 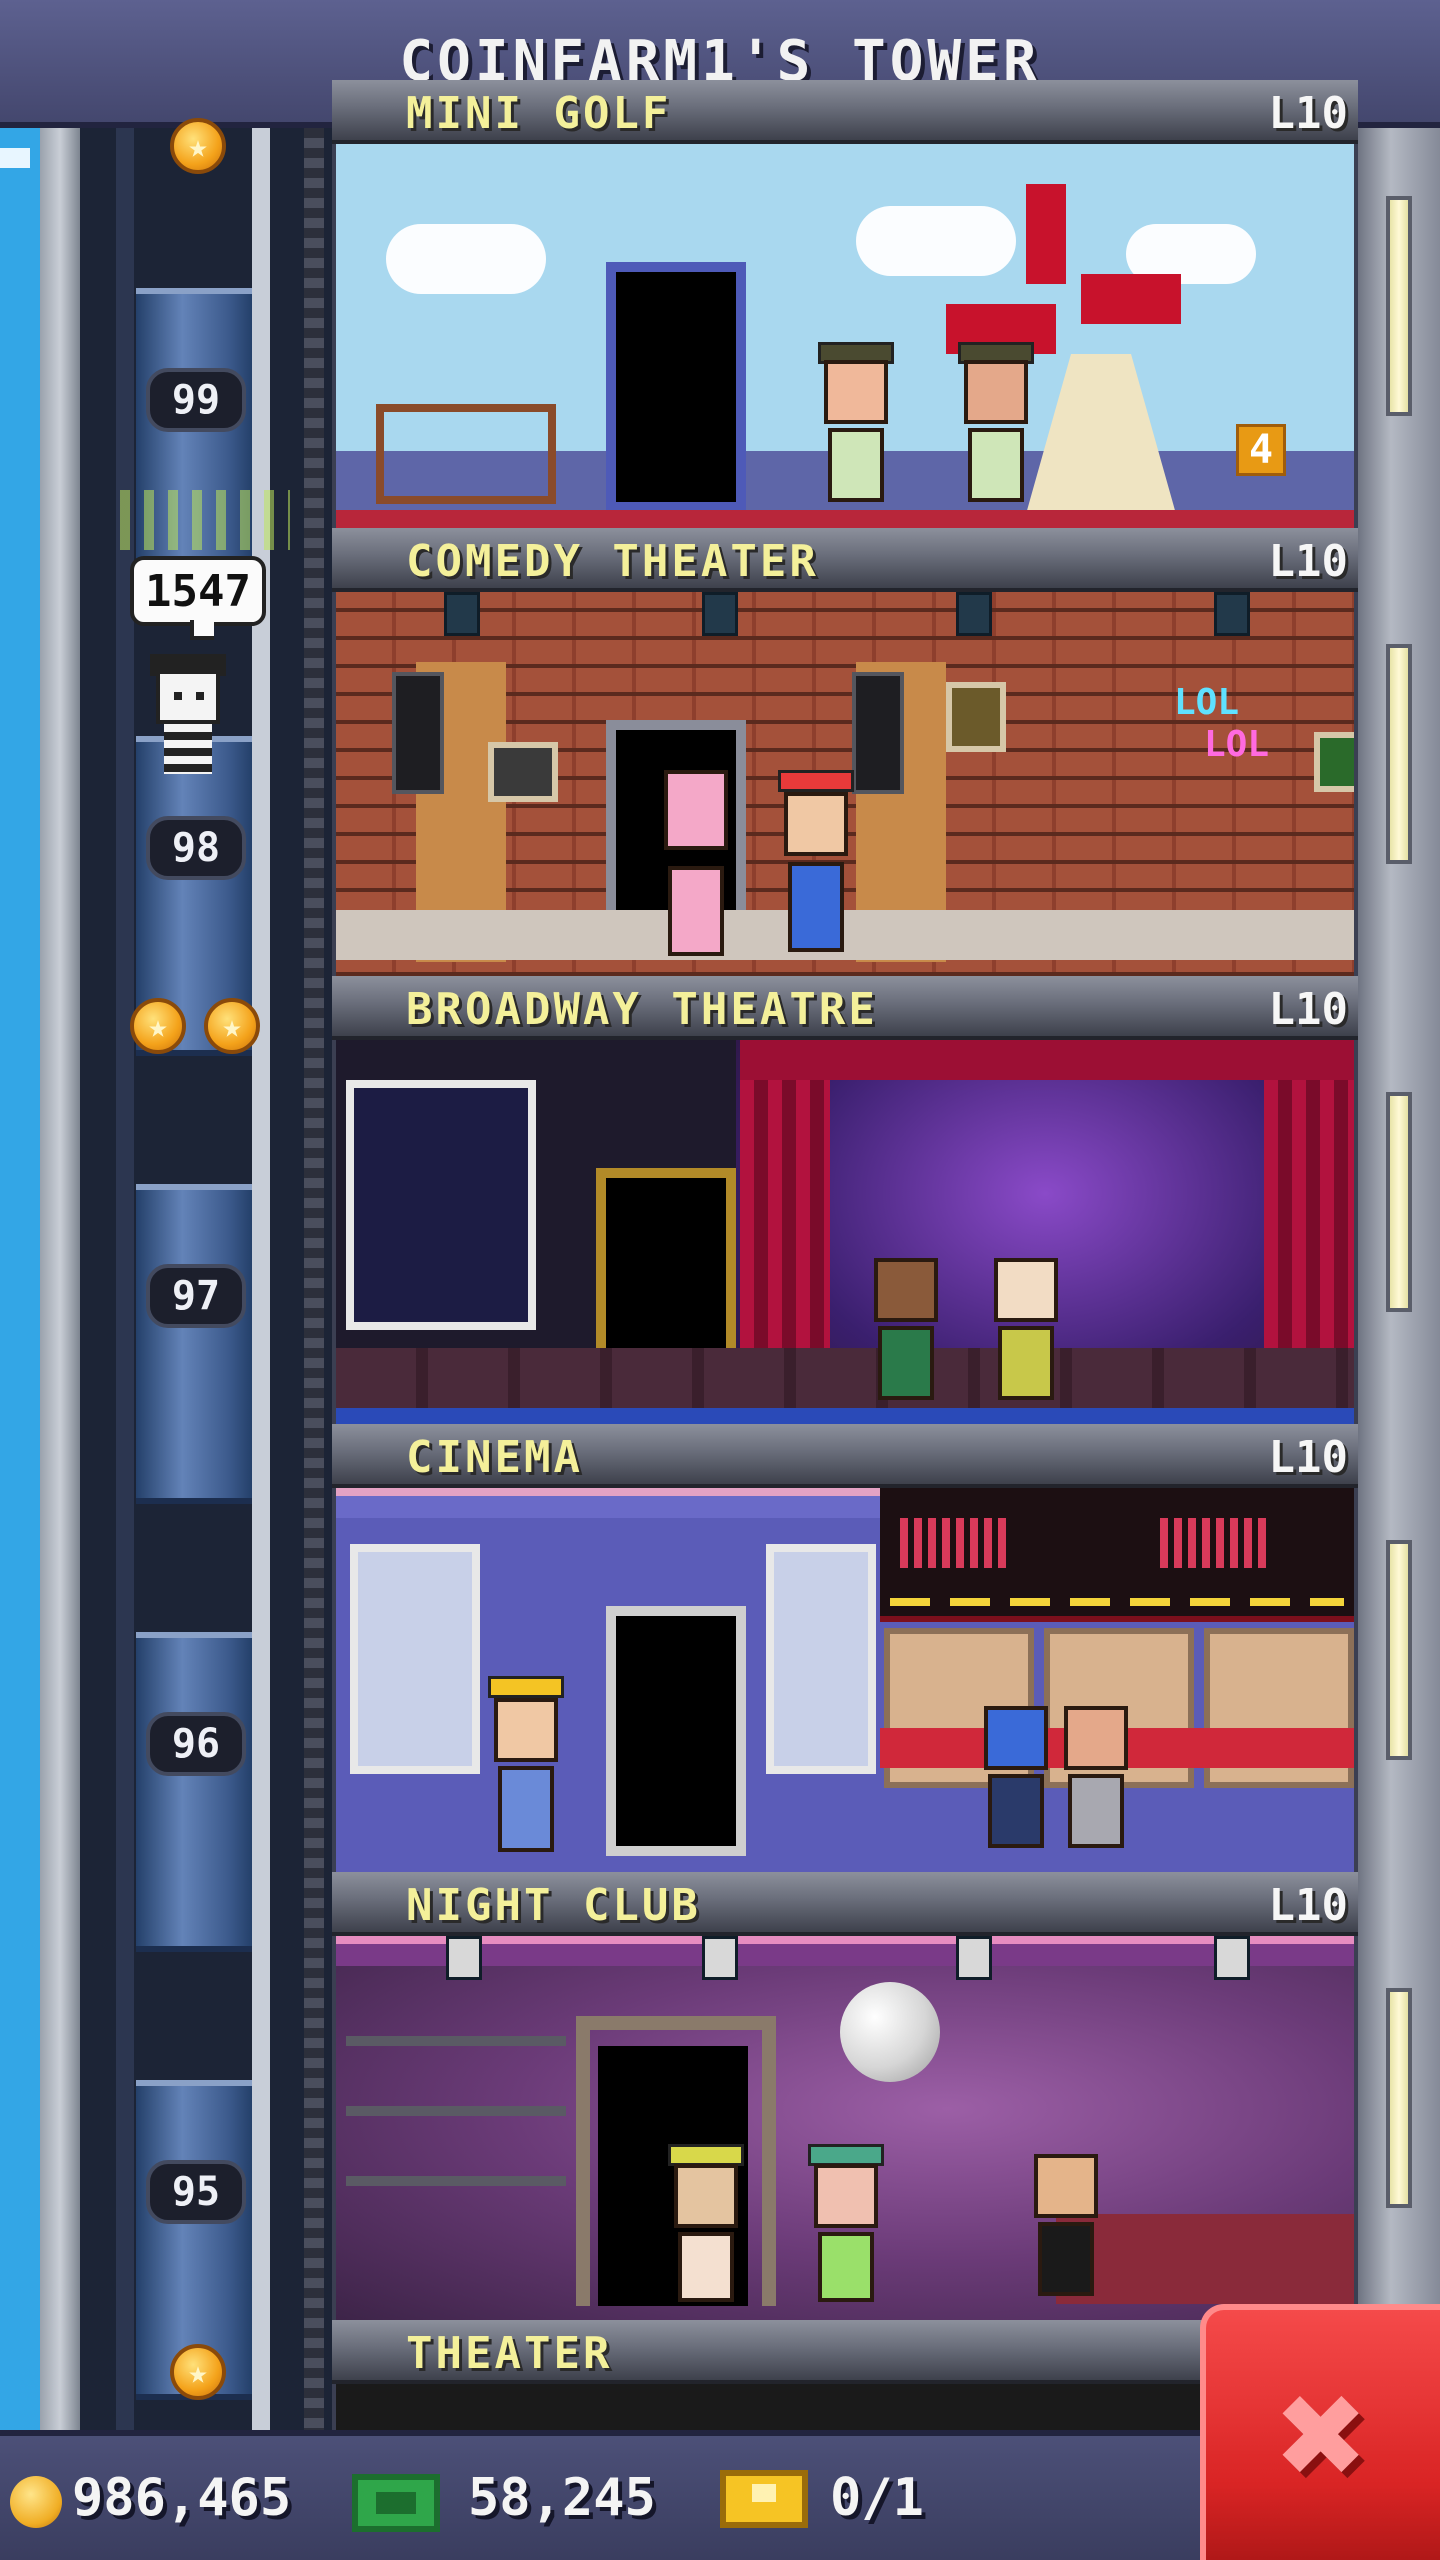 I want to click on floor-night-club: NIGHT CLUB L10, so click(x=845, y=2096).